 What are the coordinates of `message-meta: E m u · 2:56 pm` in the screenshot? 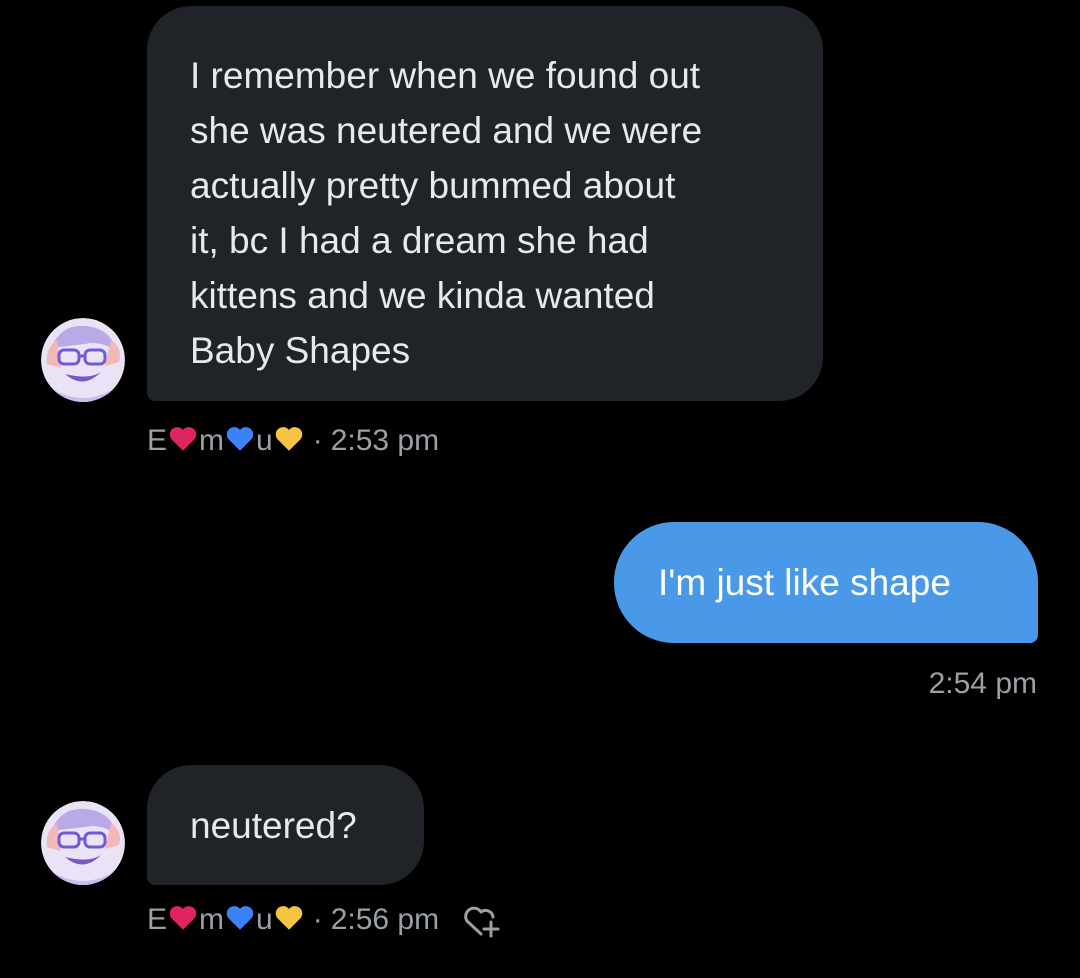 It's located at (324, 919).